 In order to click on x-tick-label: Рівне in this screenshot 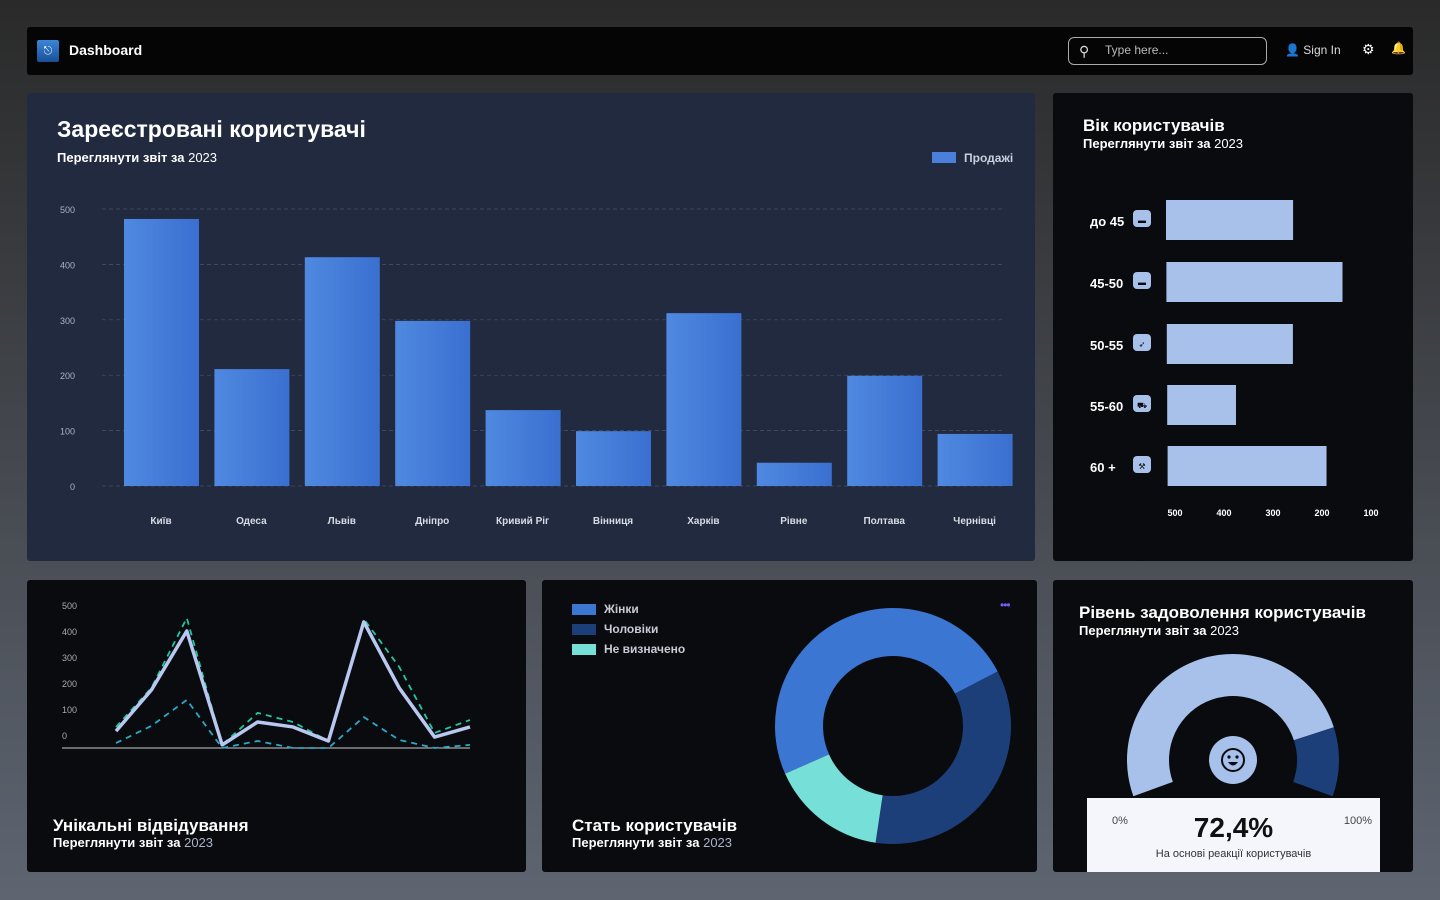, I will do `click(794, 521)`.